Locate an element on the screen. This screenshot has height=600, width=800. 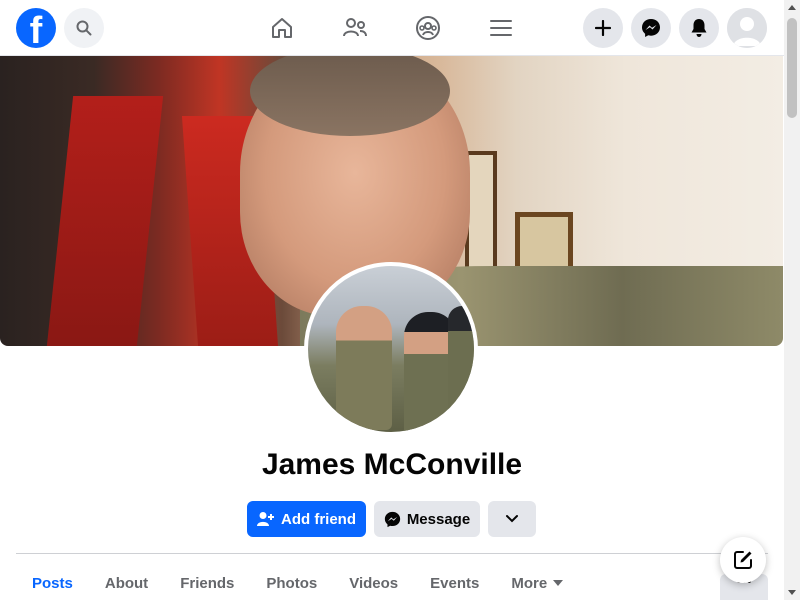
tab-photos: Photos is located at coordinates (291, 583).